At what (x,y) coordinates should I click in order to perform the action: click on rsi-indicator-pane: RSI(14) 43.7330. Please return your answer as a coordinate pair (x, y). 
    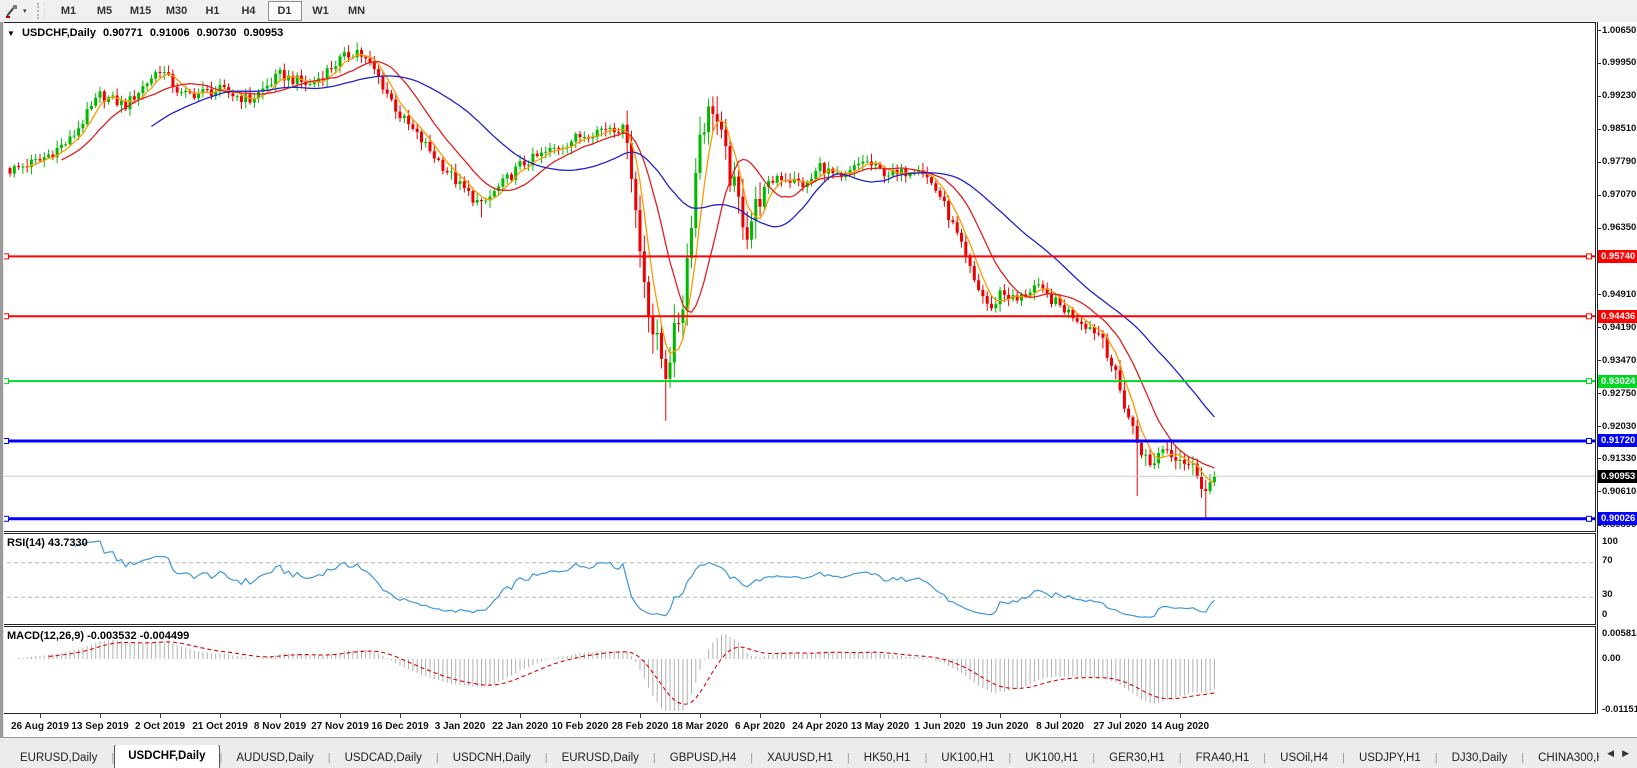
    Looking at the image, I should click on (798, 579).